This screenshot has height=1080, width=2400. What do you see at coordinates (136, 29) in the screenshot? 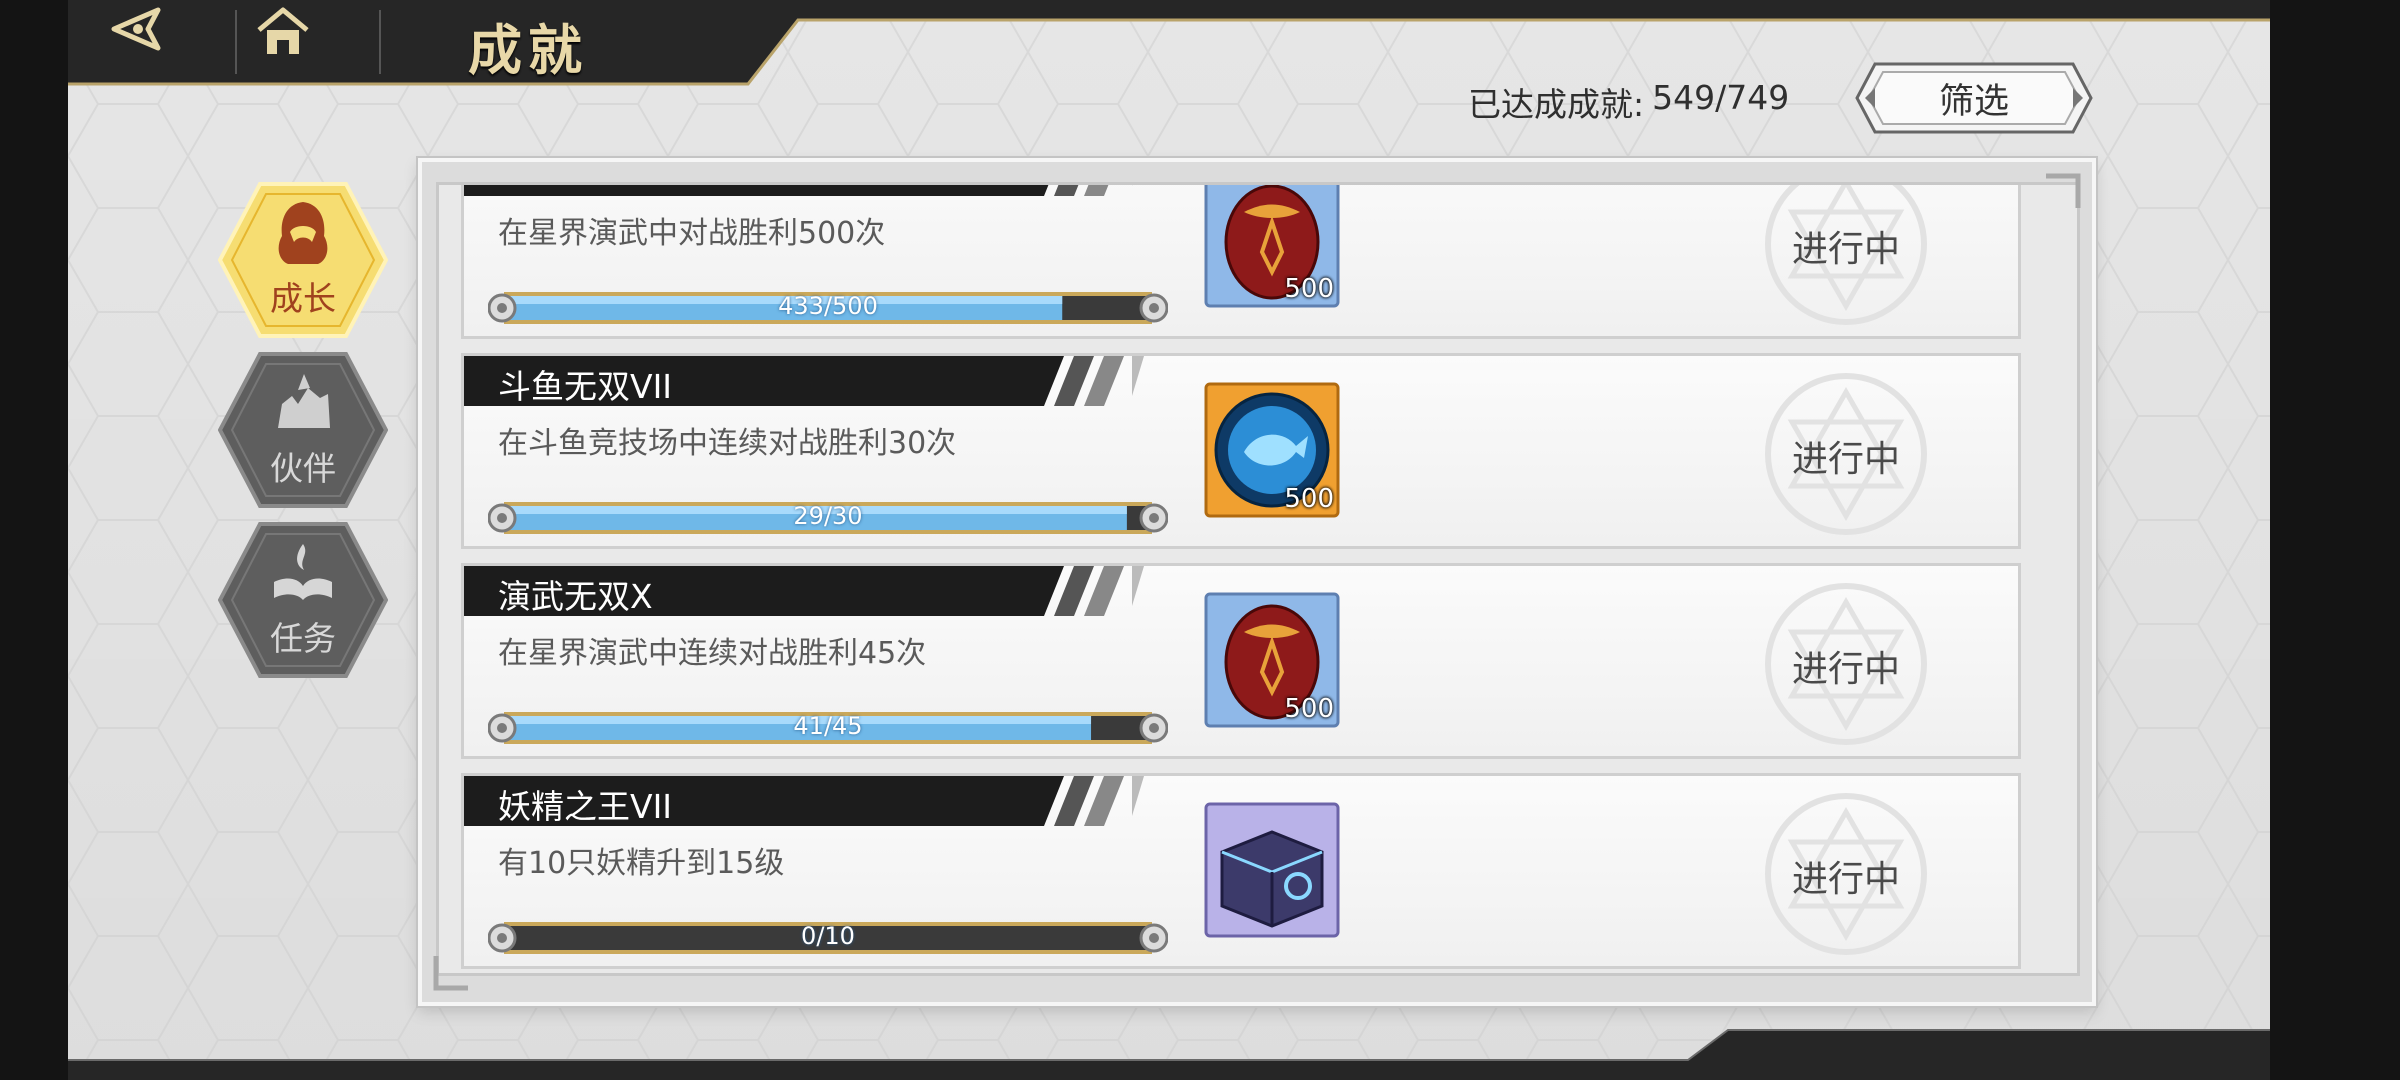
I see `back-arrow-icon` at bounding box center [136, 29].